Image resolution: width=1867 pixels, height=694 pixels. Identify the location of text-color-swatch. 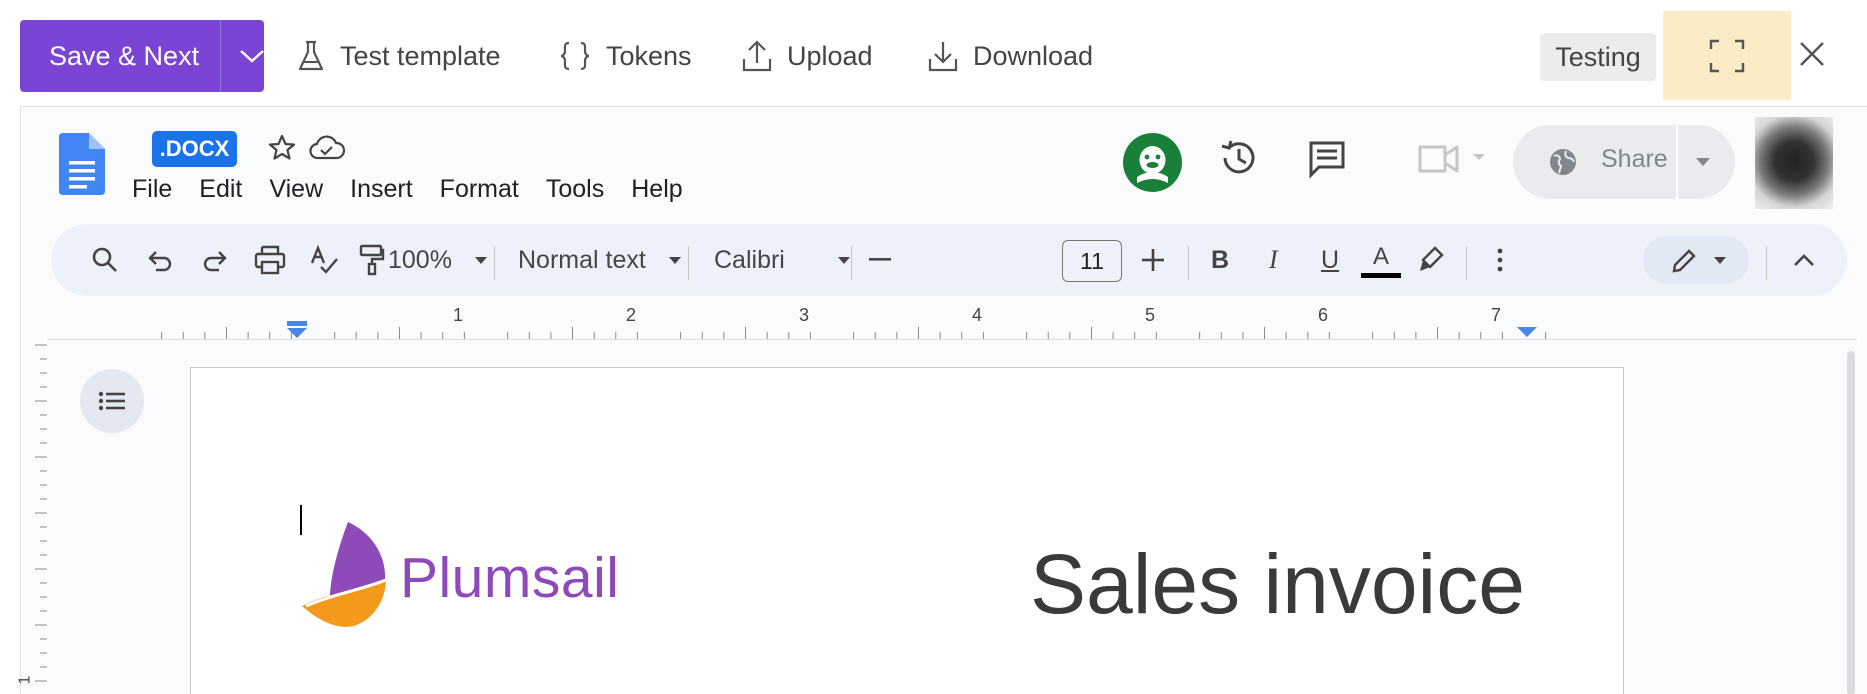
(1381, 275).